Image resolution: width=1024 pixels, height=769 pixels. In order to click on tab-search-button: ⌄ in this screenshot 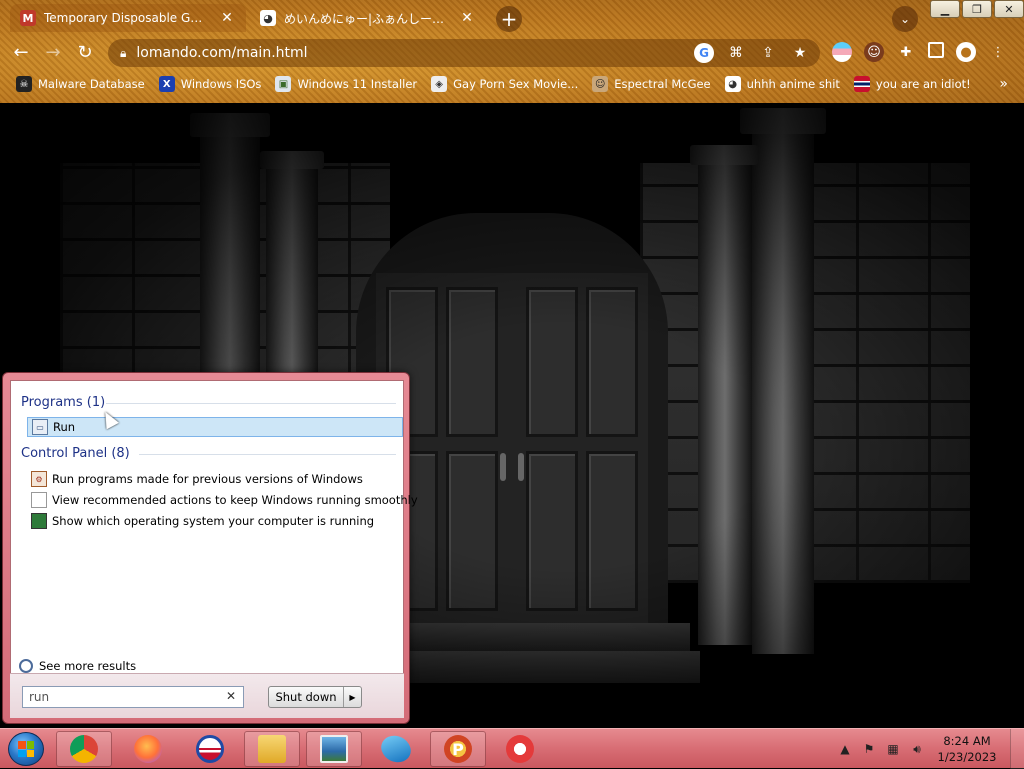, I will do `click(905, 19)`.